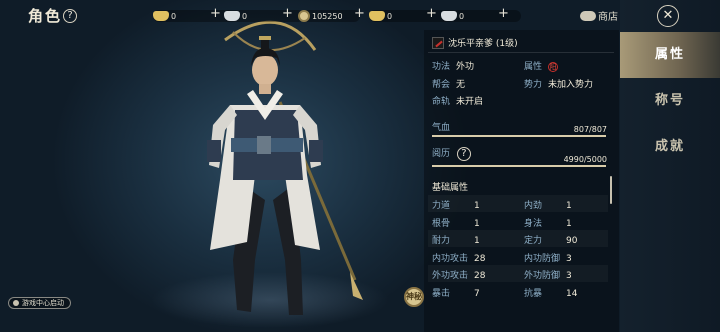 This screenshot has width=720, height=332. Describe the element at coordinates (463, 154) in the screenshot. I see `experience-help-icon: ?` at that location.